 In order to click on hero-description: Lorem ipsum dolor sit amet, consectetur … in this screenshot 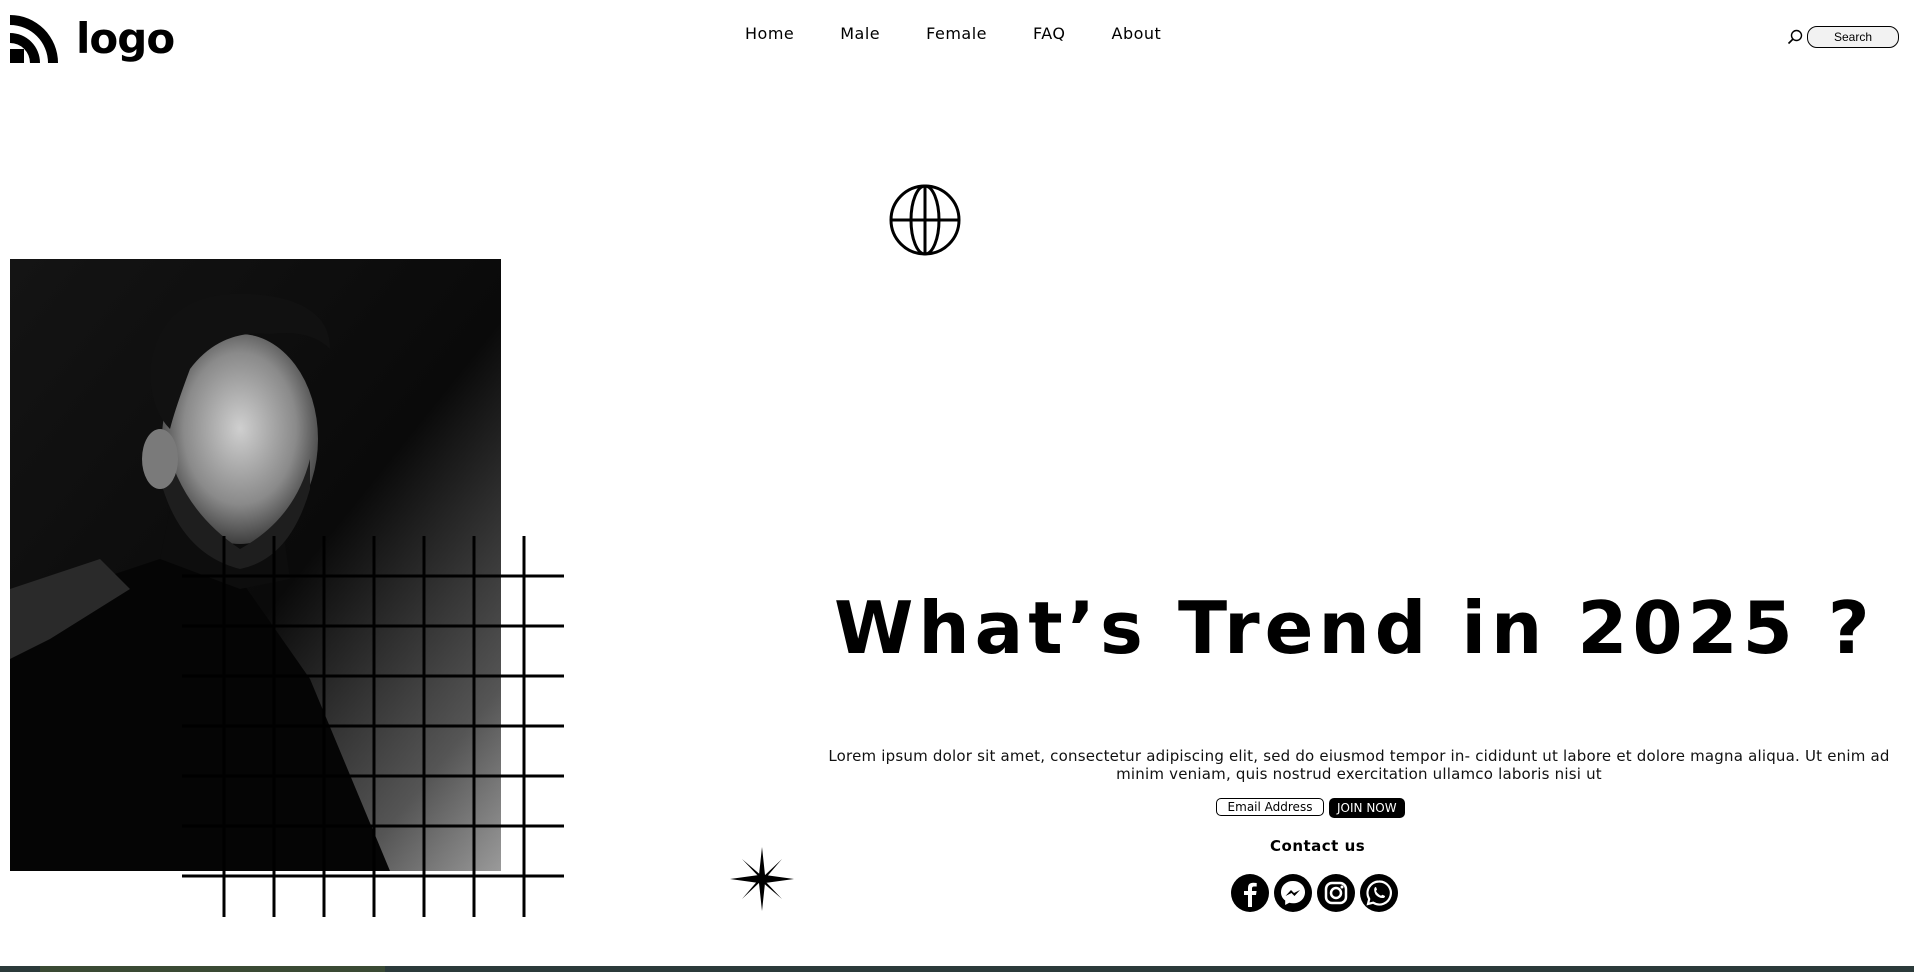, I will do `click(1359, 765)`.